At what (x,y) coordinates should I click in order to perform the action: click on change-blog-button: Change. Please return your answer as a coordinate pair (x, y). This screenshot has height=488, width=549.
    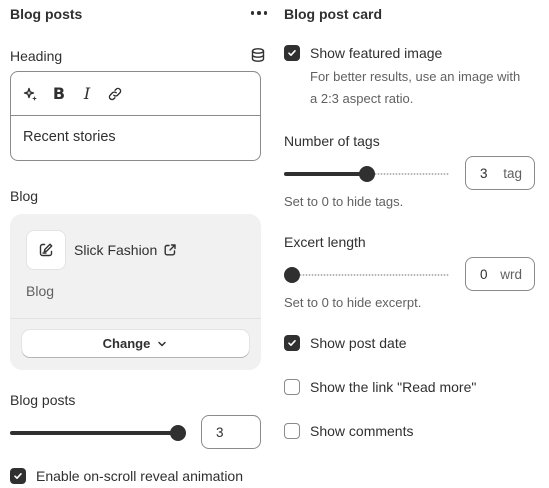
    Looking at the image, I should click on (135, 343).